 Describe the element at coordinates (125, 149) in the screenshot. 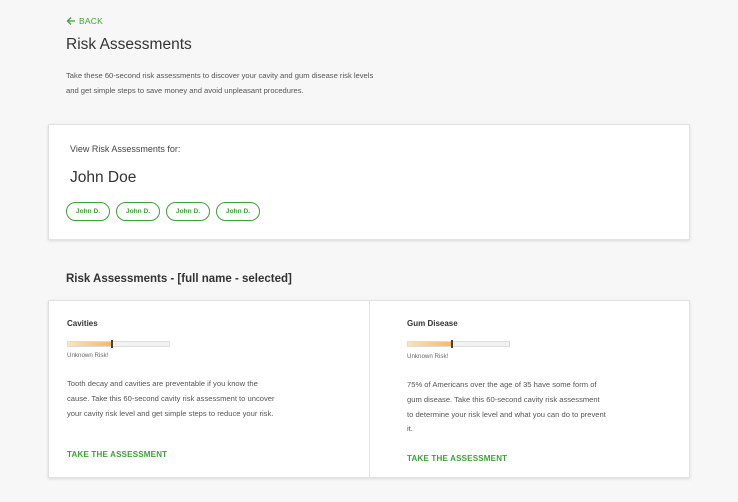

I see `view-for-label: View Risk Assessments for:` at that location.